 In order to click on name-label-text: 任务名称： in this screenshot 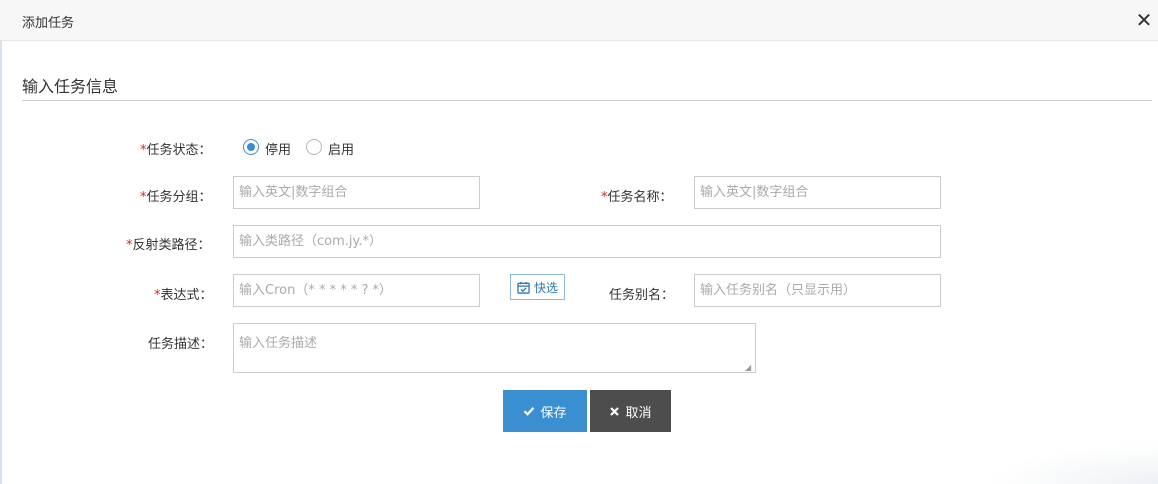, I will do `click(640, 197)`.